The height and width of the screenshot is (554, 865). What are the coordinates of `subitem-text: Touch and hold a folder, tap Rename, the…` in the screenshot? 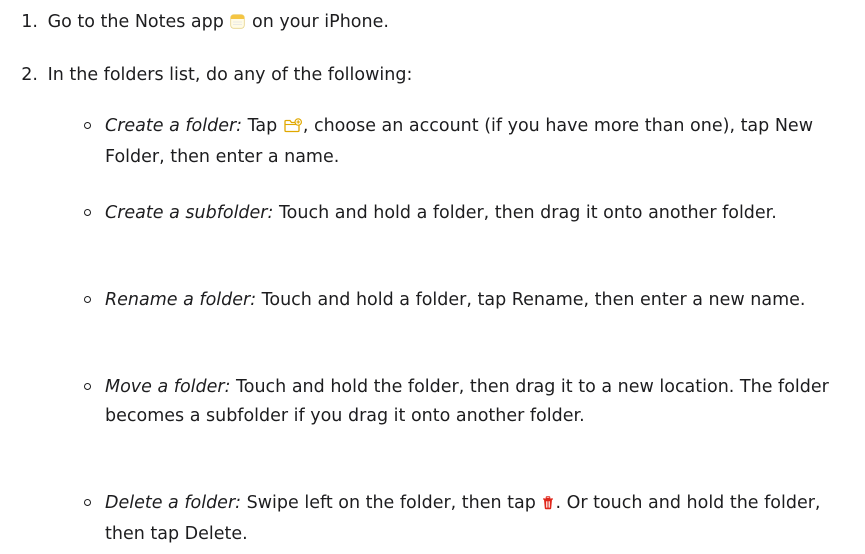 It's located at (531, 300).